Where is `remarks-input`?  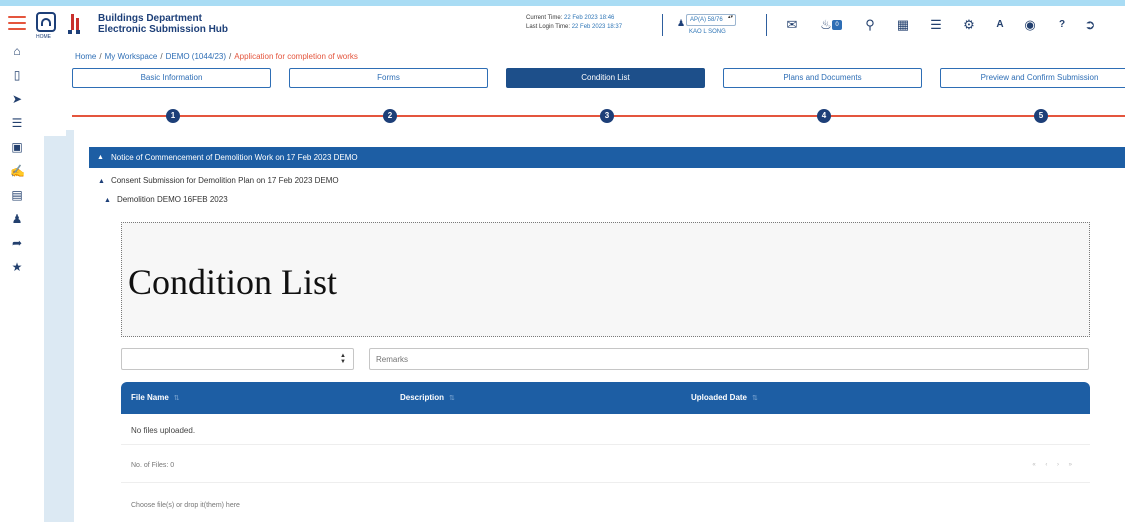 remarks-input is located at coordinates (729, 359).